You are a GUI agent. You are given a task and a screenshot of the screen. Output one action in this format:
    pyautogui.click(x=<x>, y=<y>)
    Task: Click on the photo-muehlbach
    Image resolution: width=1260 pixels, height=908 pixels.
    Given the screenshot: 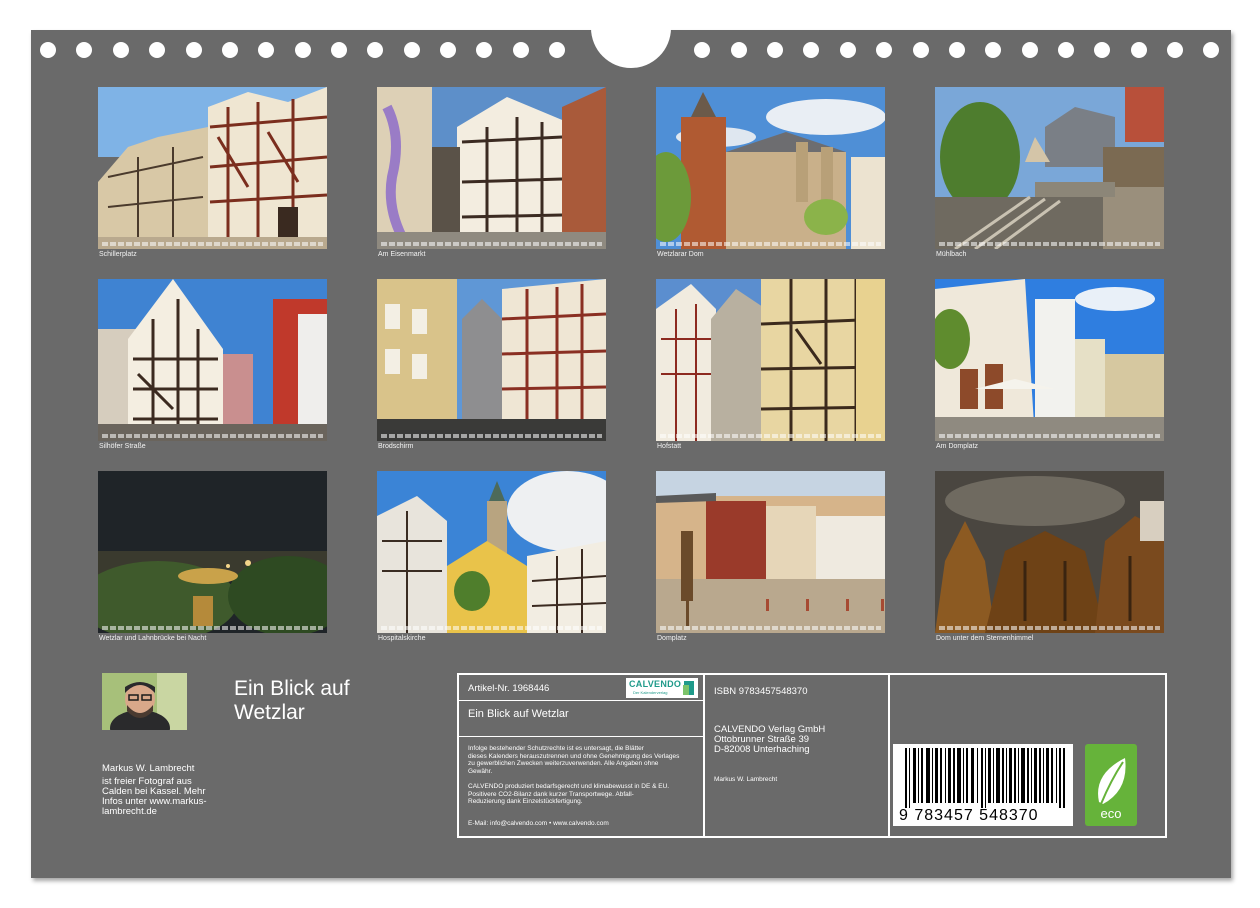 What is the action you would take?
    pyautogui.click(x=1049, y=168)
    